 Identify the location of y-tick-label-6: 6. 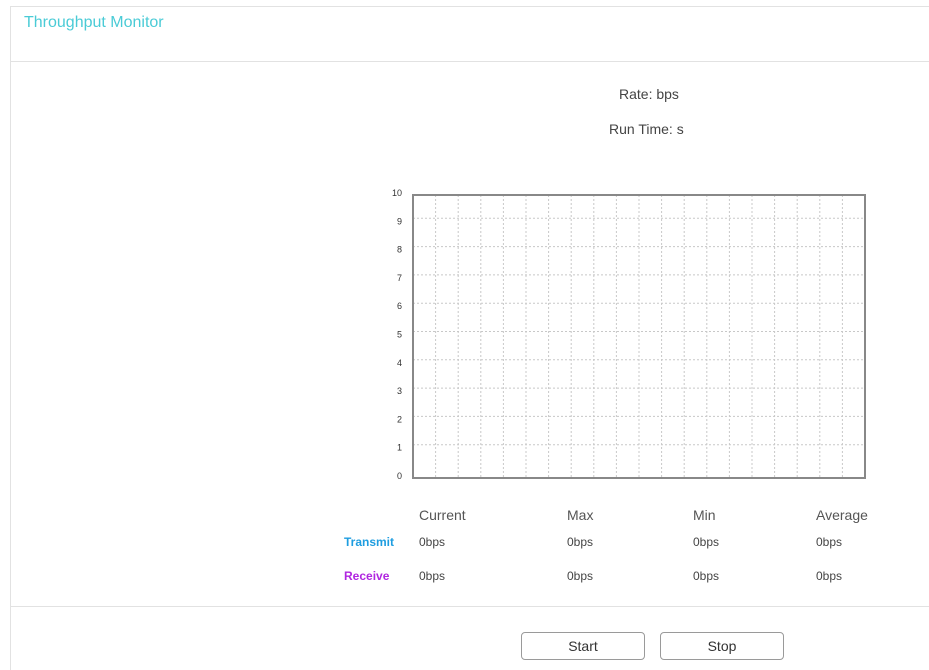
(399, 306).